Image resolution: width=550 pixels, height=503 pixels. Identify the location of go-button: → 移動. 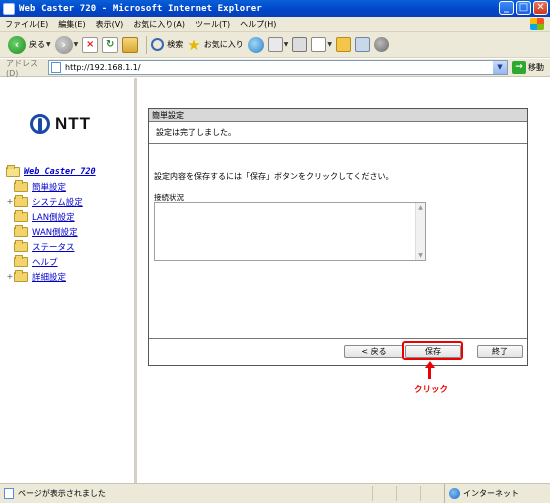
(528, 67).